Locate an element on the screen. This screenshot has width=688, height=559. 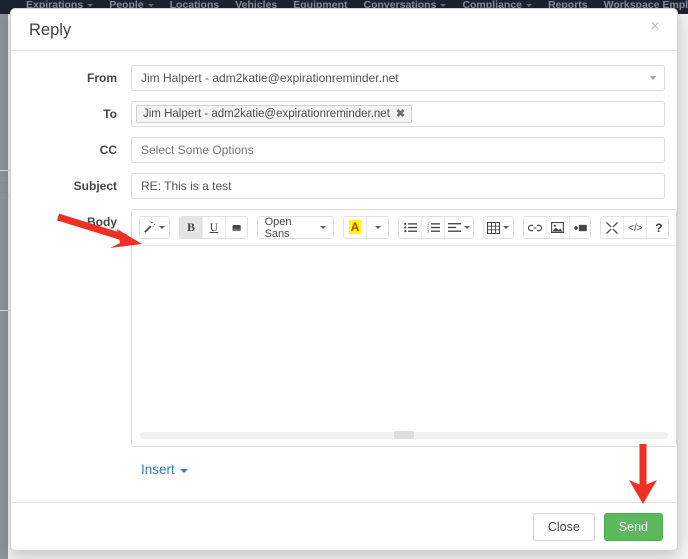
clear-format-icon is located at coordinates (237, 228).